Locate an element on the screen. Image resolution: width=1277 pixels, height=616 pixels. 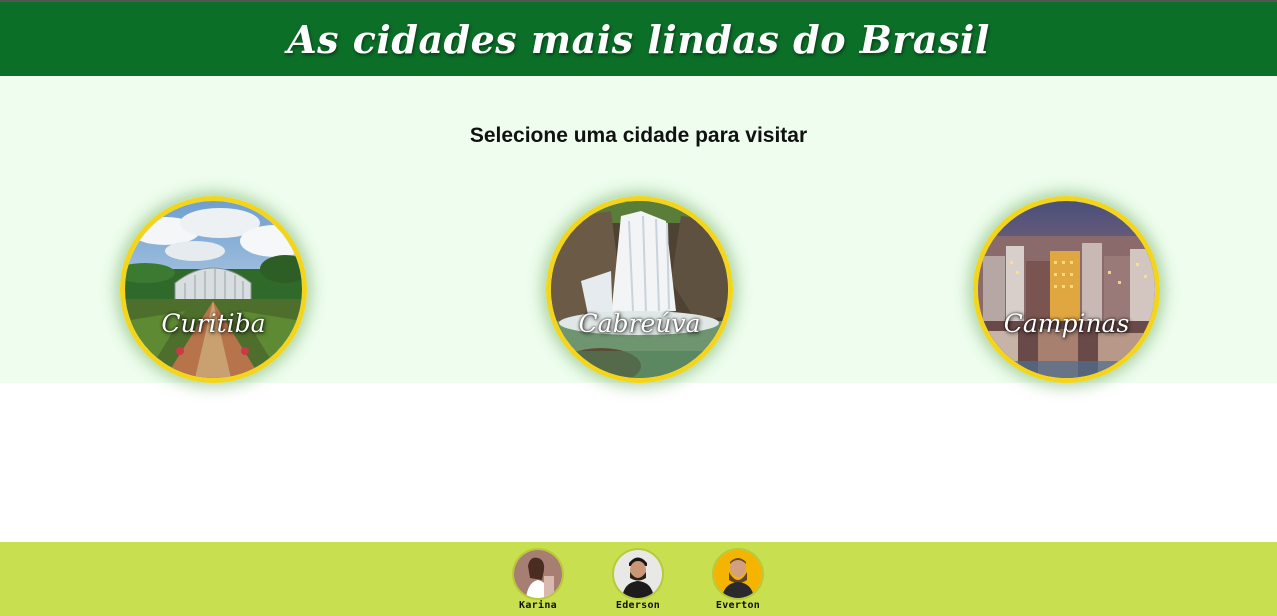
campinas-photo is located at coordinates (1066, 289).